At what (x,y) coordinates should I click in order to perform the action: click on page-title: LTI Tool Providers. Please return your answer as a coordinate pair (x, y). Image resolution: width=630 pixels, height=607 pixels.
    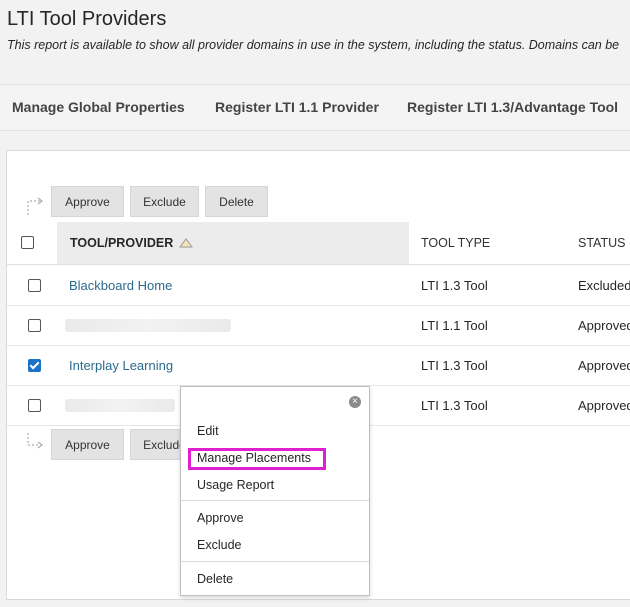
    Looking at the image, I should click on (87, 19).